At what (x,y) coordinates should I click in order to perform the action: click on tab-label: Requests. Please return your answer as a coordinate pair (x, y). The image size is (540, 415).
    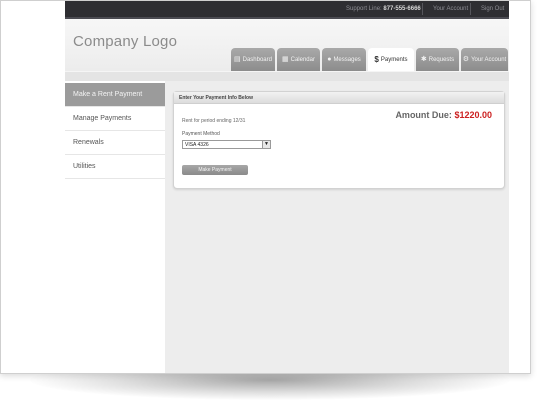
    Looking at the image, I should click on (441, 60).